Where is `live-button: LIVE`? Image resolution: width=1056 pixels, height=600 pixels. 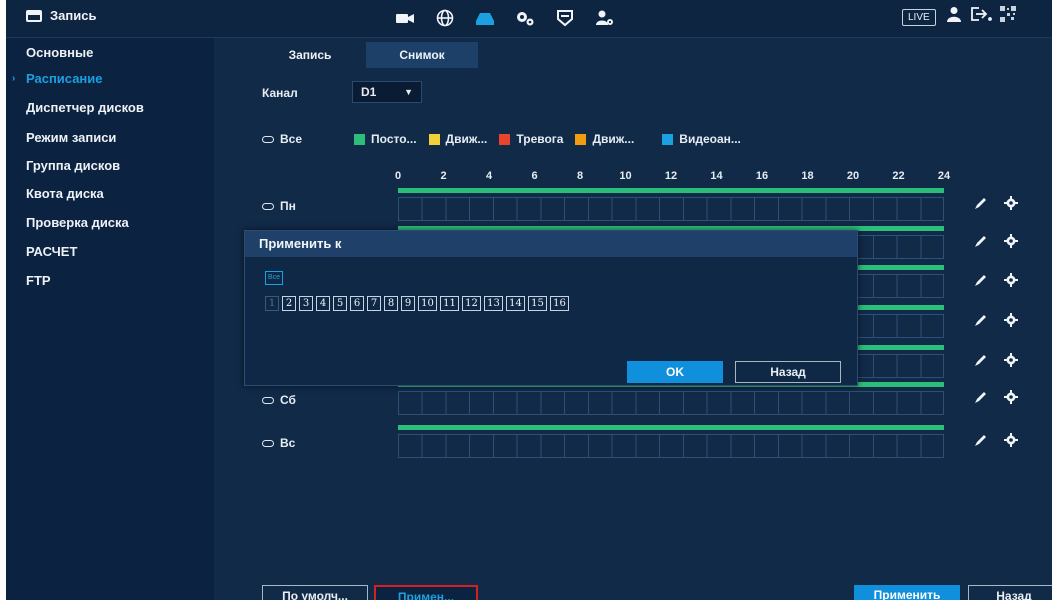
live-button: LIVE is located at coordinates (919, 17).